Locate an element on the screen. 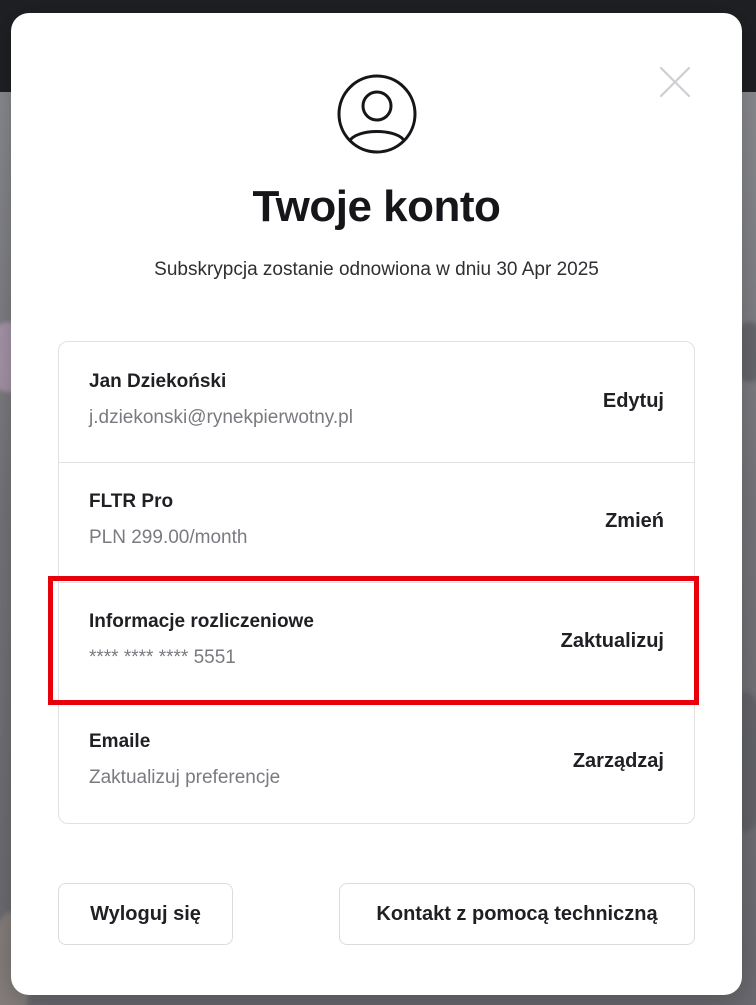  close-icon is located at coordinates (675, 82).